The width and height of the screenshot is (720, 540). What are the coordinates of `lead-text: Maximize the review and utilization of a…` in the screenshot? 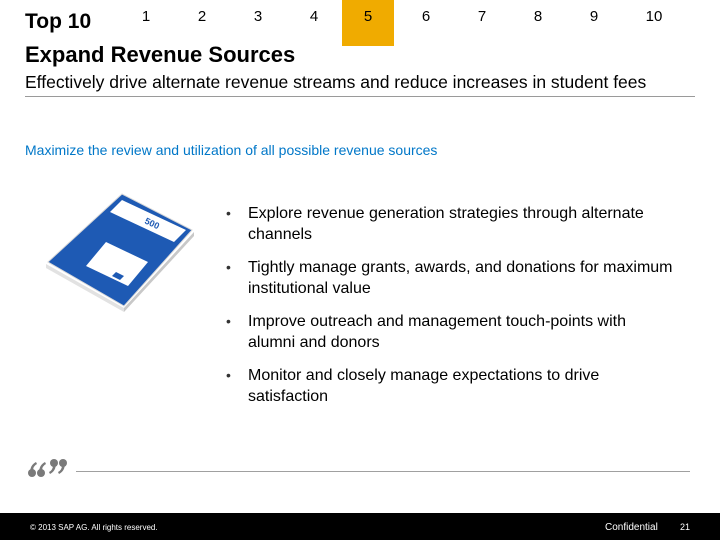 It's located at (231, 150).